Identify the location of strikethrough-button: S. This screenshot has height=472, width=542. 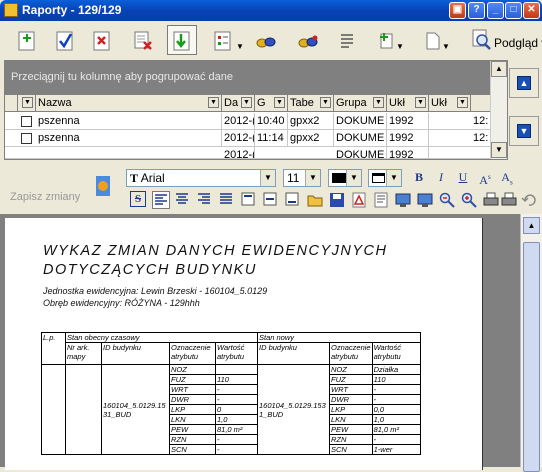
(139, 200).